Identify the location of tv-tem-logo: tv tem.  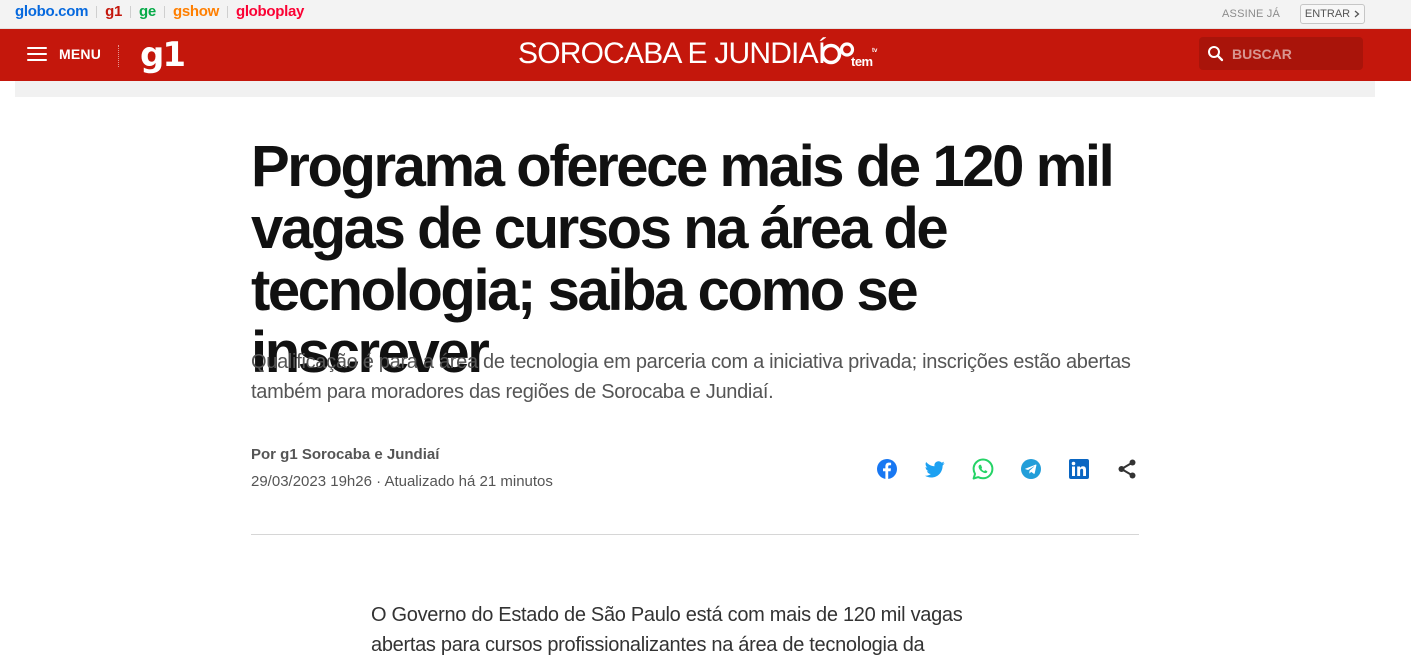
(850, 55).